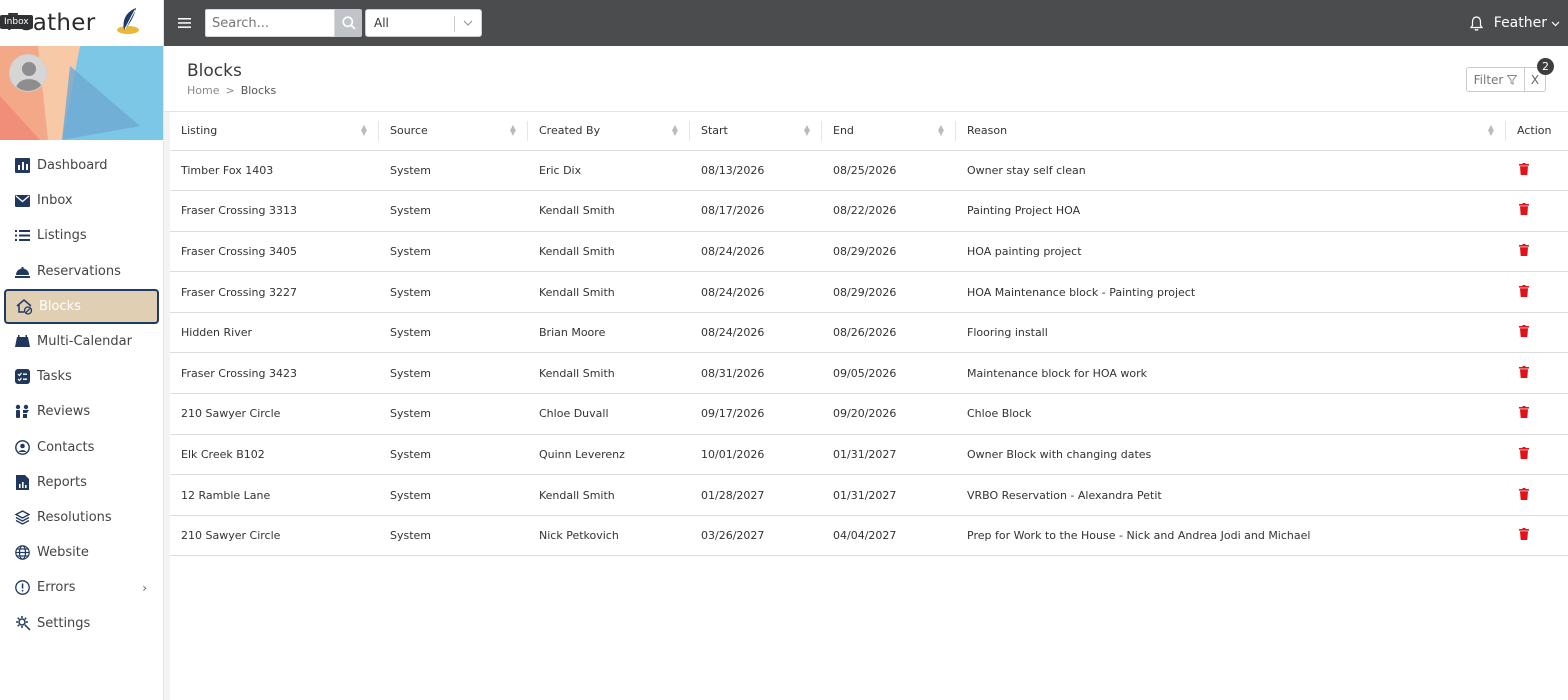 This screenshot has height=700, width=1568. What do you see at coordinates (81, 23) in the screenshot?
I see `brand: Feather Inbox` at bounding box center [81, 23].